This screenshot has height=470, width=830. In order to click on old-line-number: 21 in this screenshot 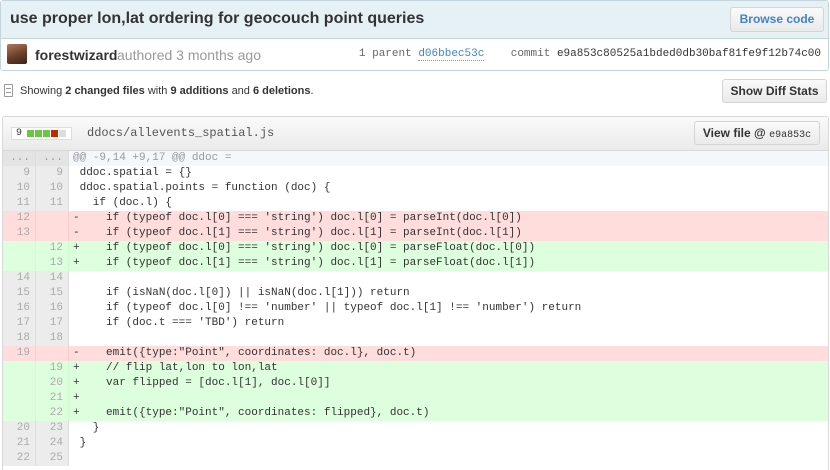, I will do `click(19, 443)`.